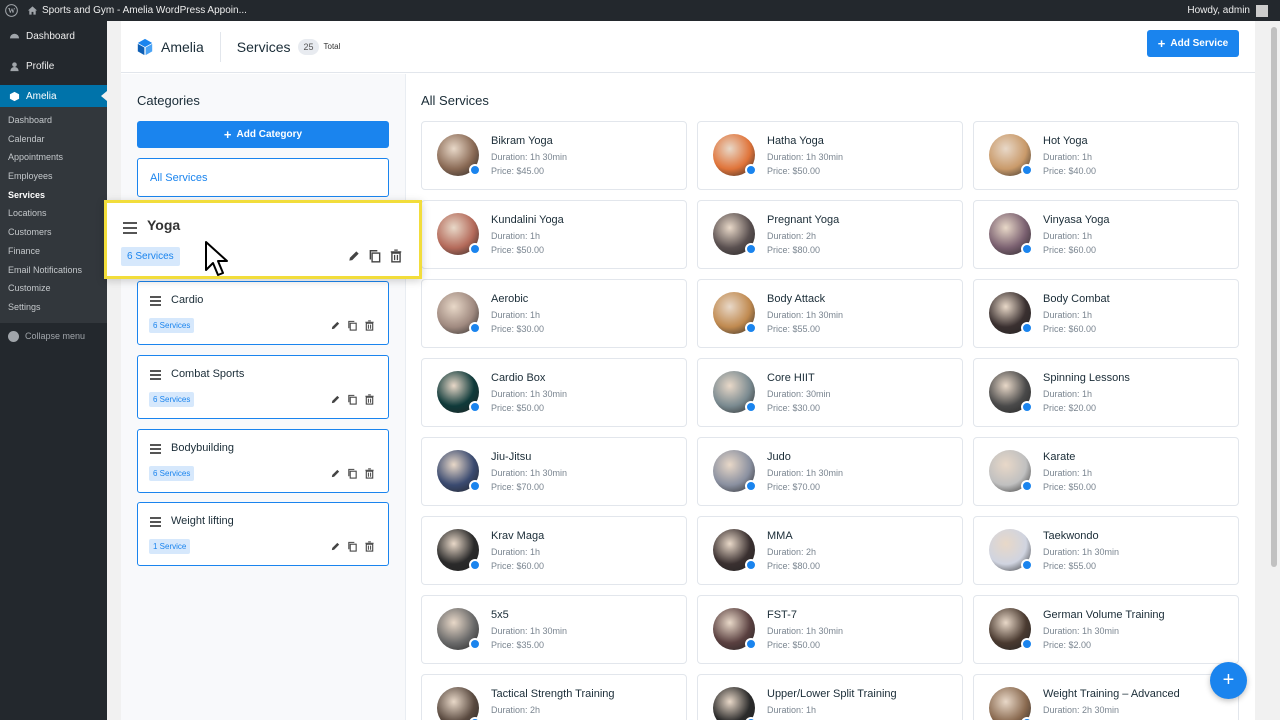  Describe the element at coordinates (1228, 680) in the screenshot. I see `floating-add-button: +` at that location.